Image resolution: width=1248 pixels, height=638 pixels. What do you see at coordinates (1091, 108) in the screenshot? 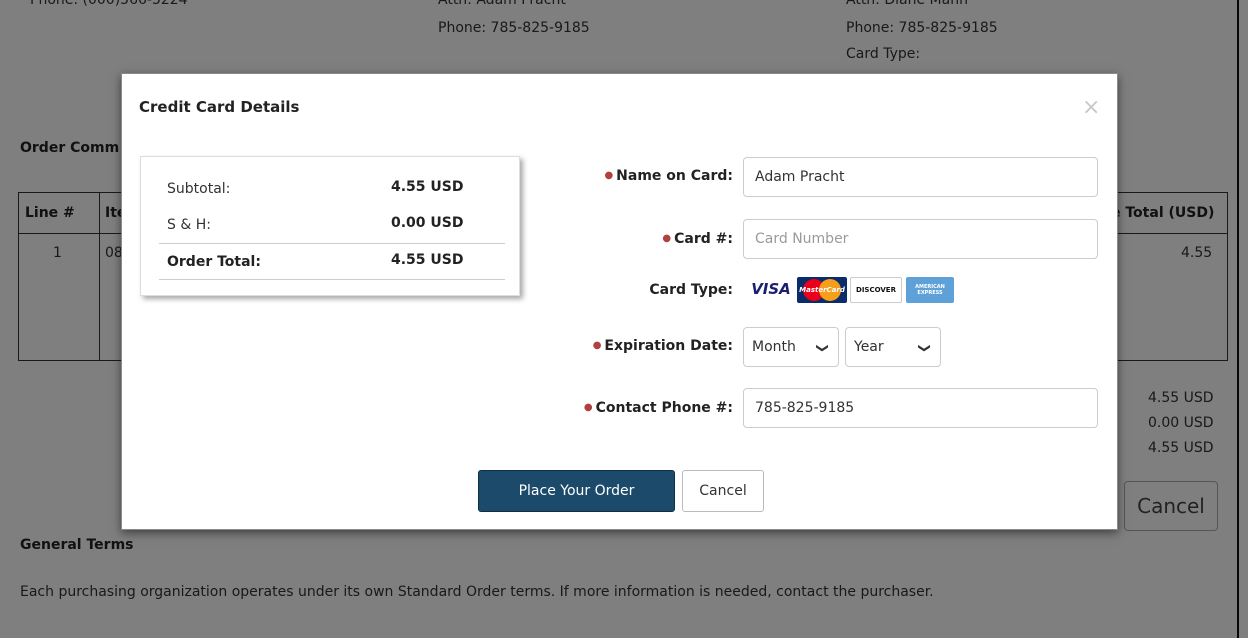
I see `close-icon: ×` at bounding box center [1091, 108].